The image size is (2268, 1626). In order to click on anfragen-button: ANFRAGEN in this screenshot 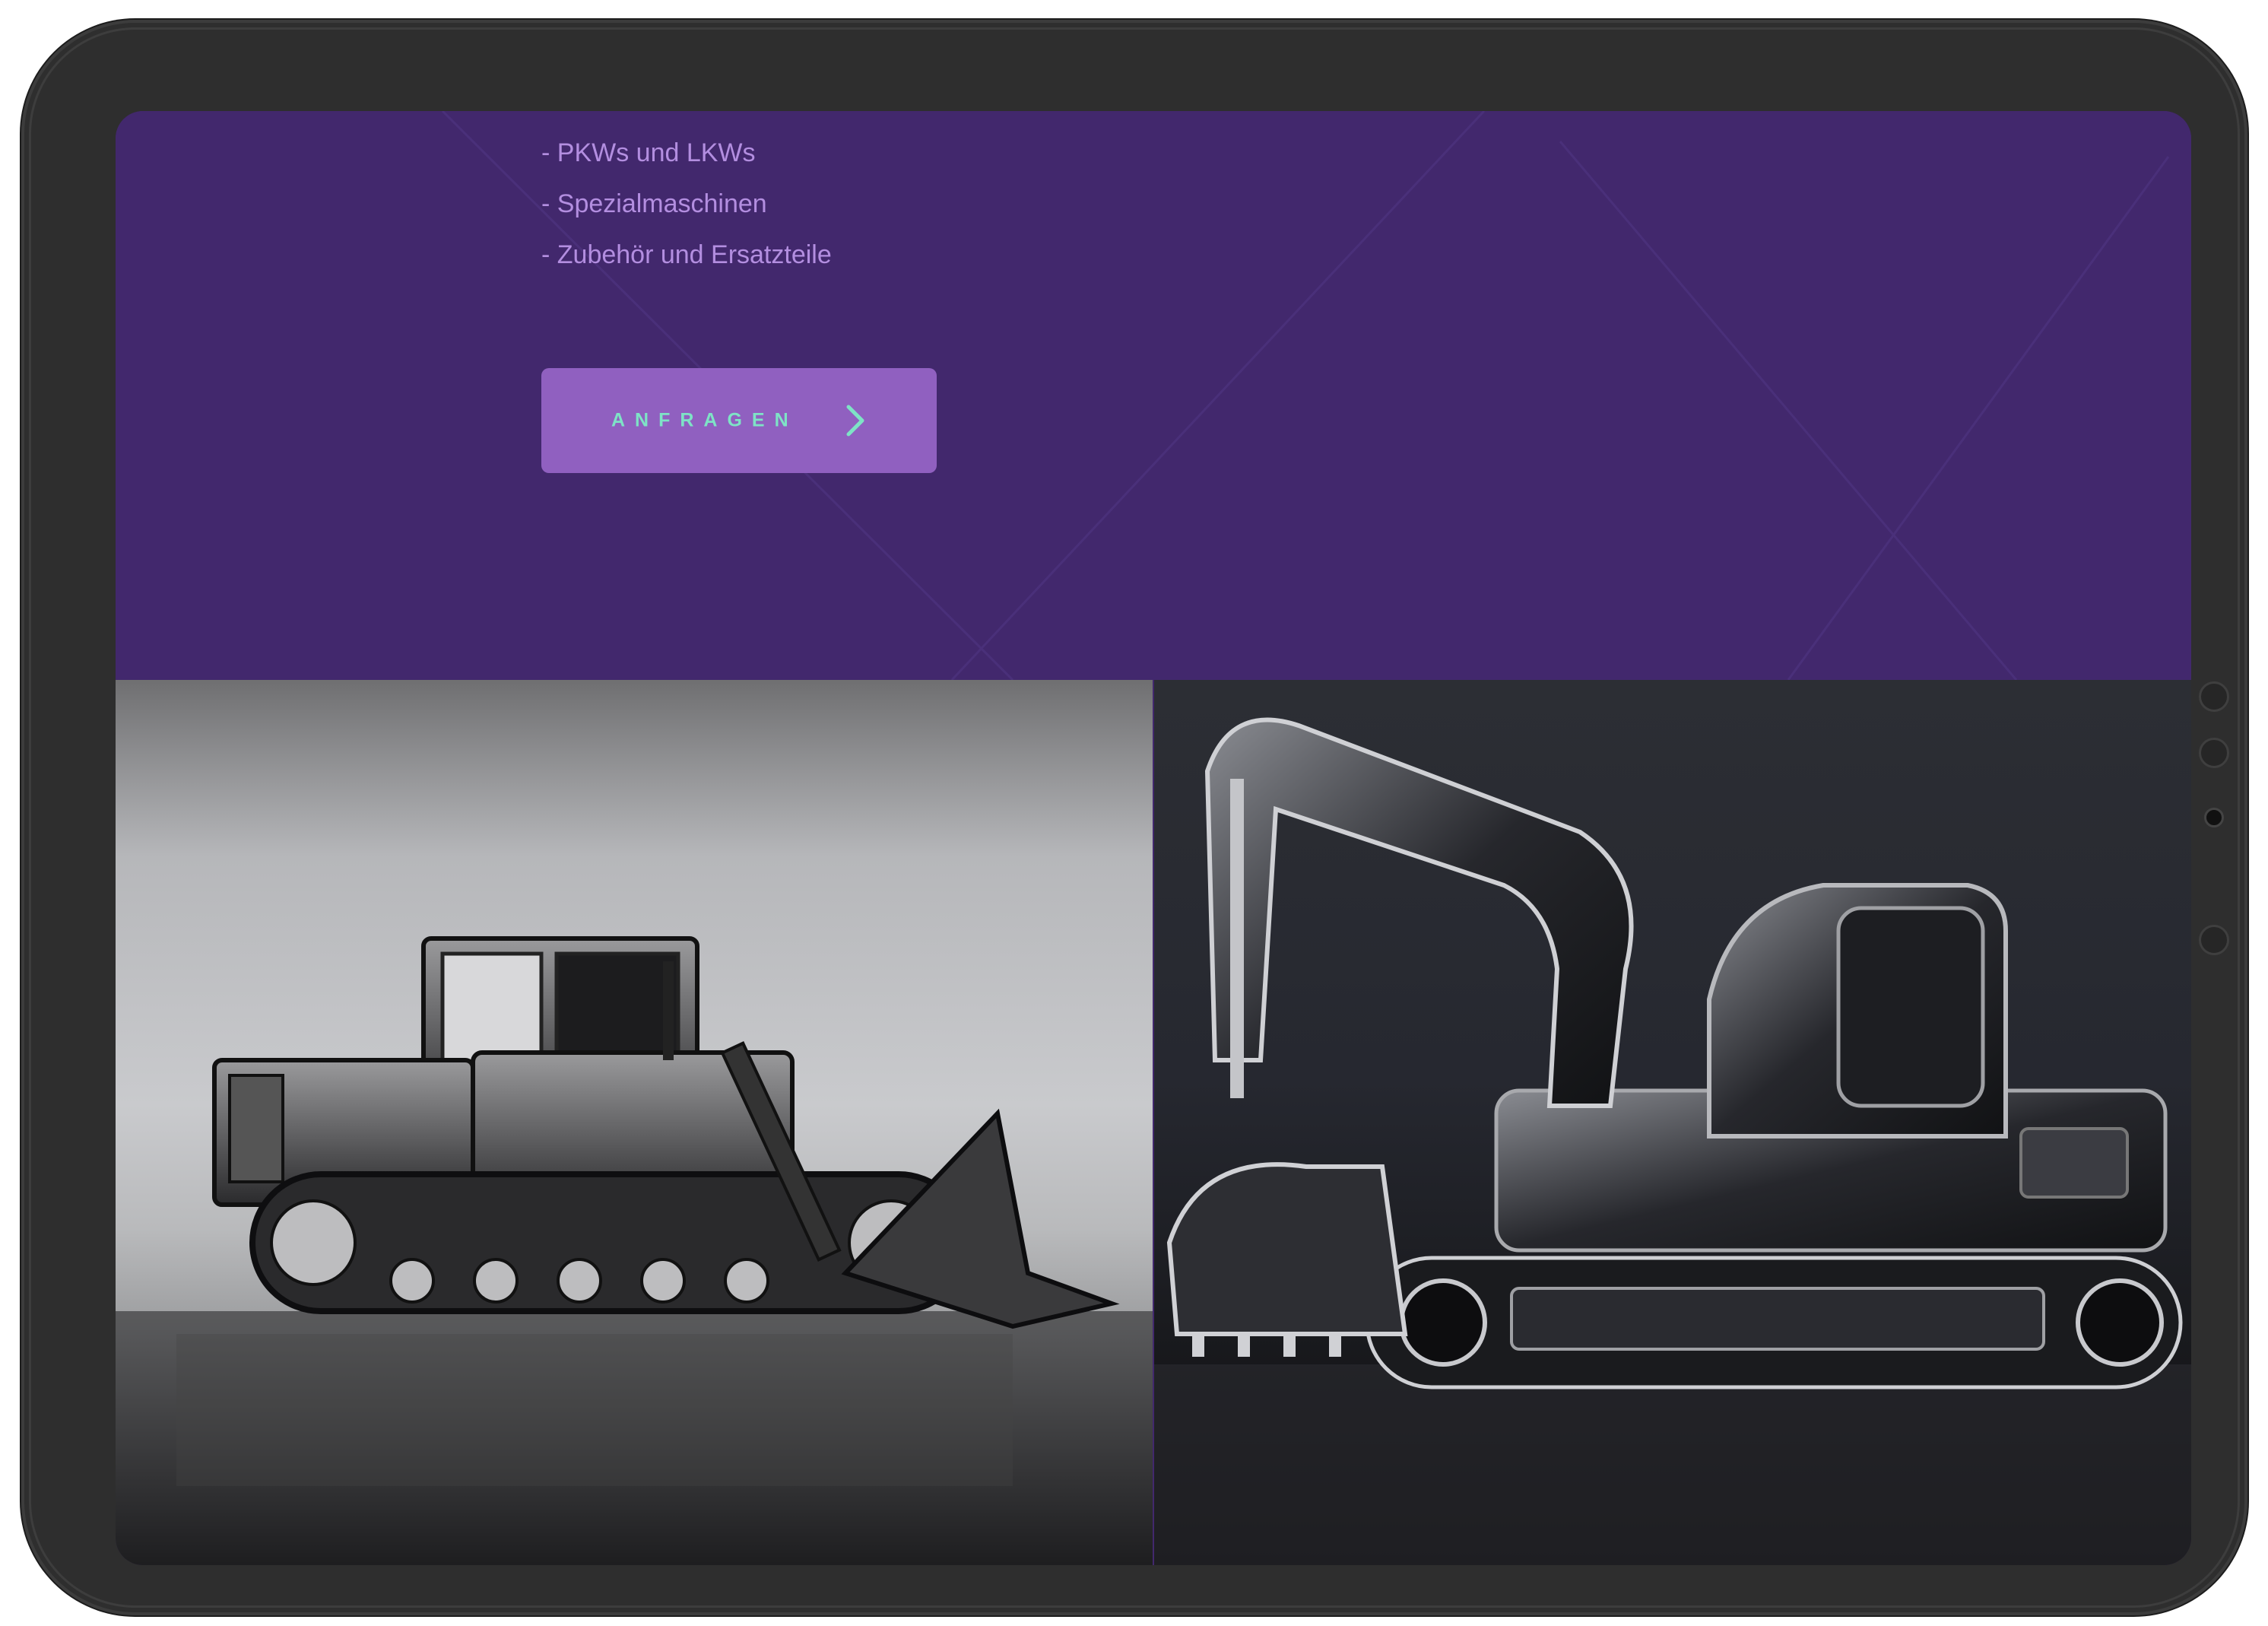, I will do `click(739, 420)`.